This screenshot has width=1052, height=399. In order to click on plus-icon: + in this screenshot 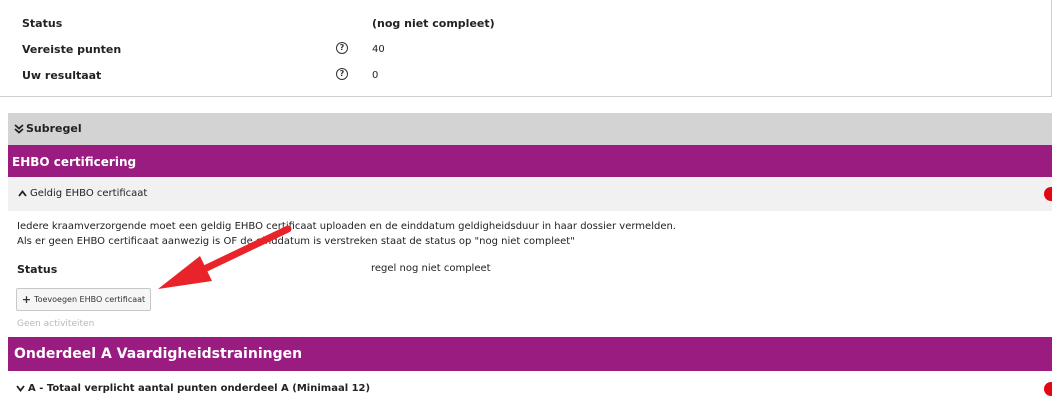, I will do `click(26, 299)`.